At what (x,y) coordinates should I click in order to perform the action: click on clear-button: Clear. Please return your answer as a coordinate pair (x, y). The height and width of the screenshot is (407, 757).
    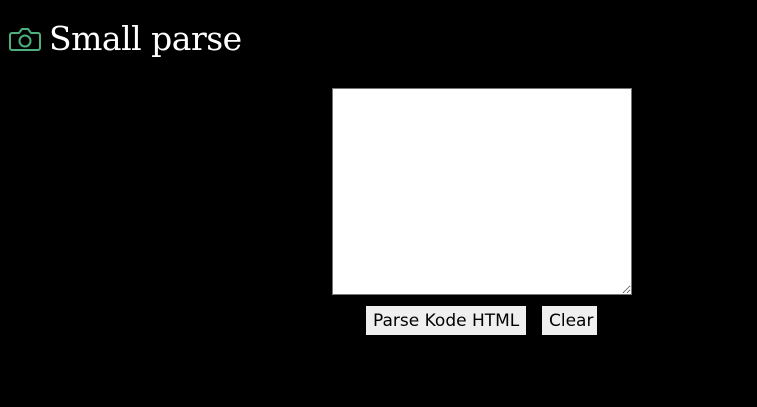
    Looking at the image, I should click on (569, 320).